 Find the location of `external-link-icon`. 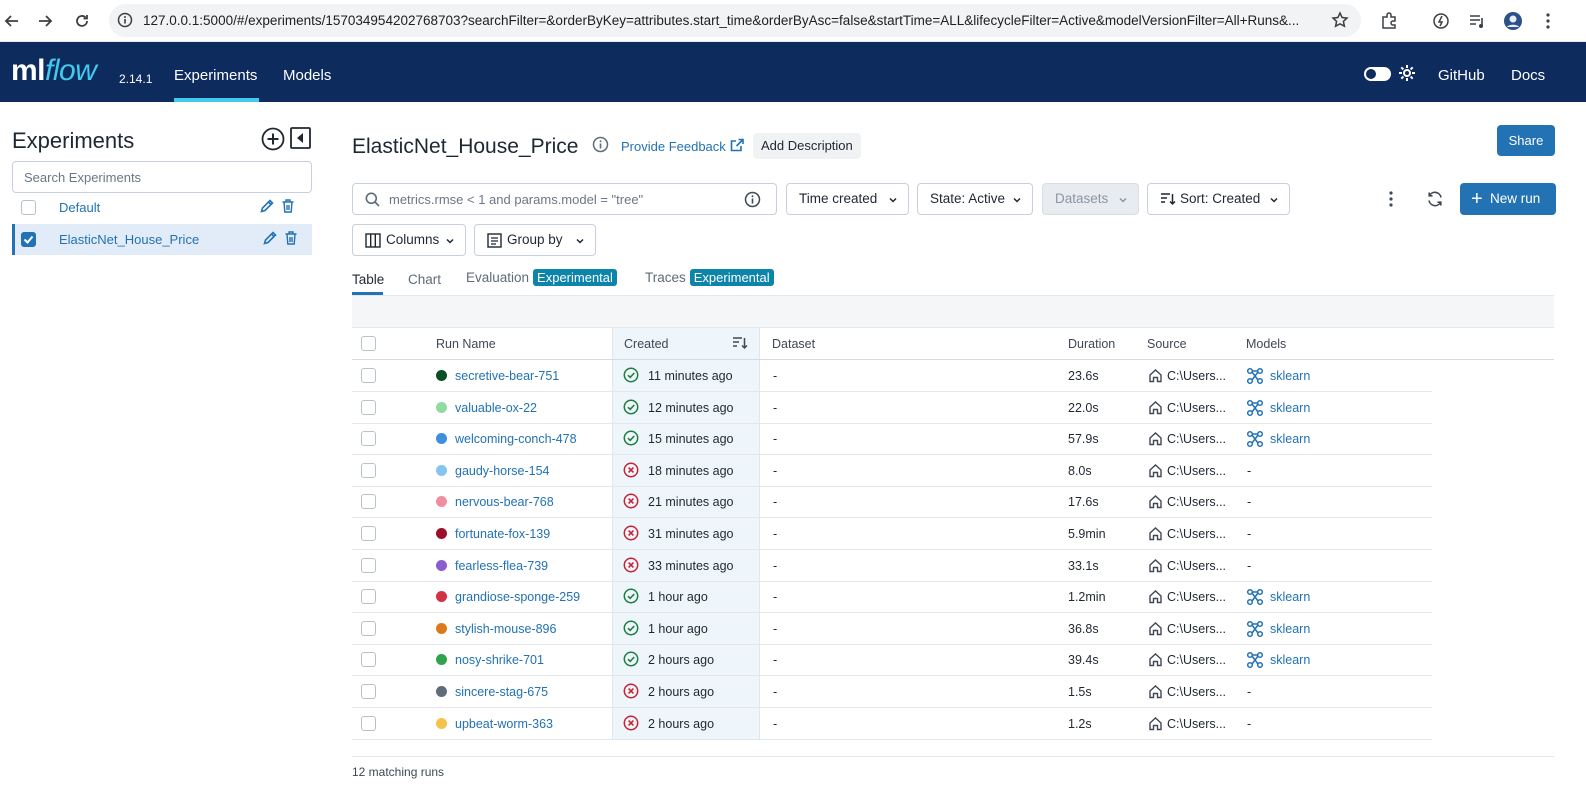

external-link-icon is located at coordinates (737, 146).